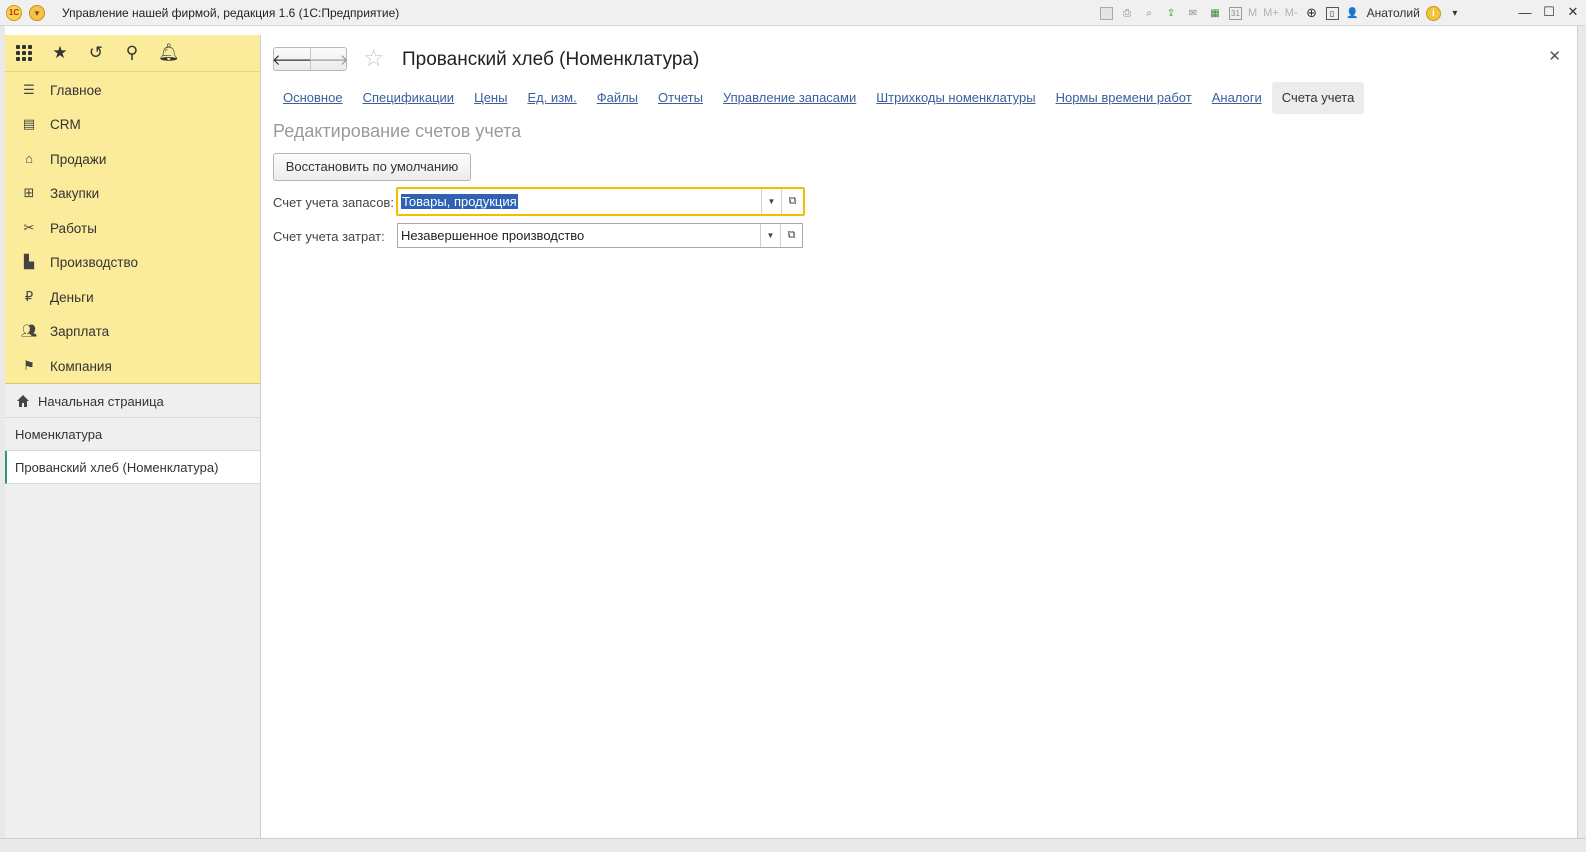 Image resolution: width=1586 pixels, height=852 pixels. Describe the element at coordinates (1252, 13) in the screenshot. I see `memory-button: M` at that location.